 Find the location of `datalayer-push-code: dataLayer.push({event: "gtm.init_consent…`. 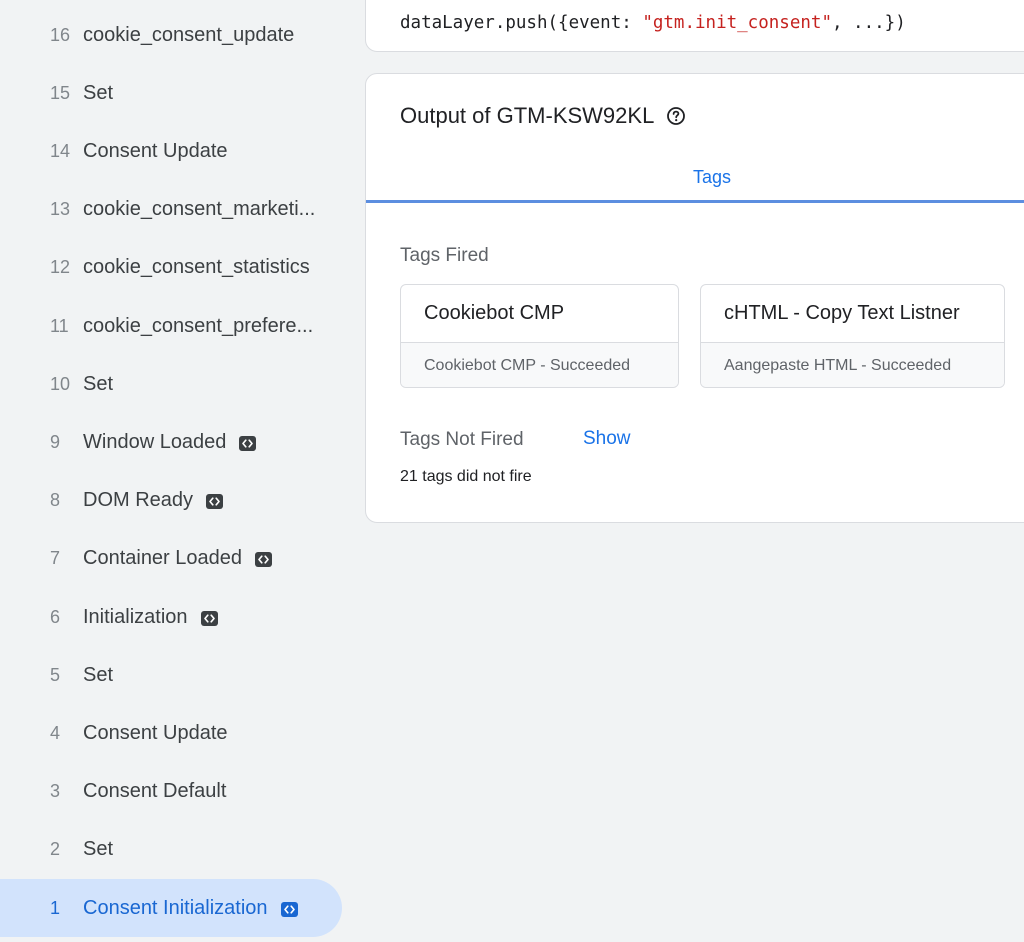

datalayer-push-code: dataLayer.push({event: "gtm.init_consent… is located at coordinates (653, 23).